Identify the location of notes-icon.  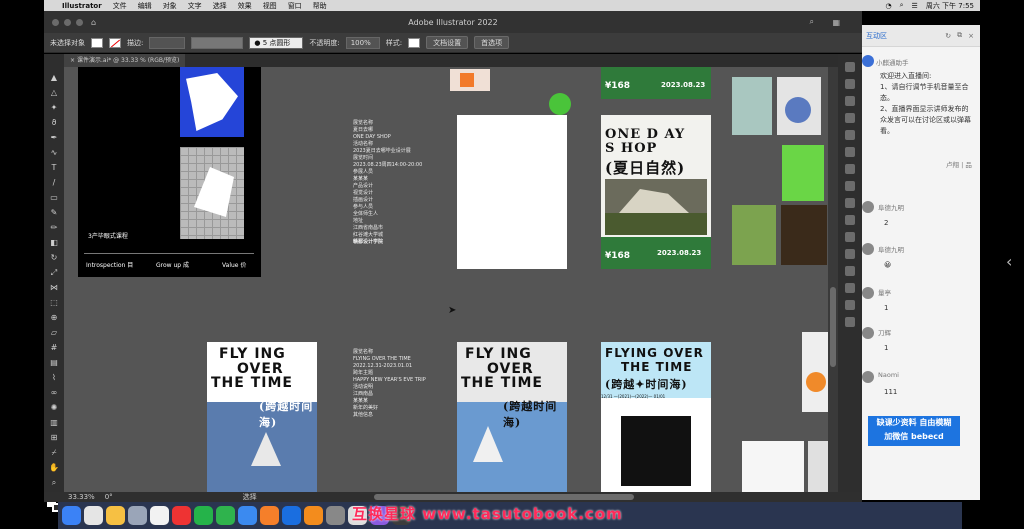
(115, 515).